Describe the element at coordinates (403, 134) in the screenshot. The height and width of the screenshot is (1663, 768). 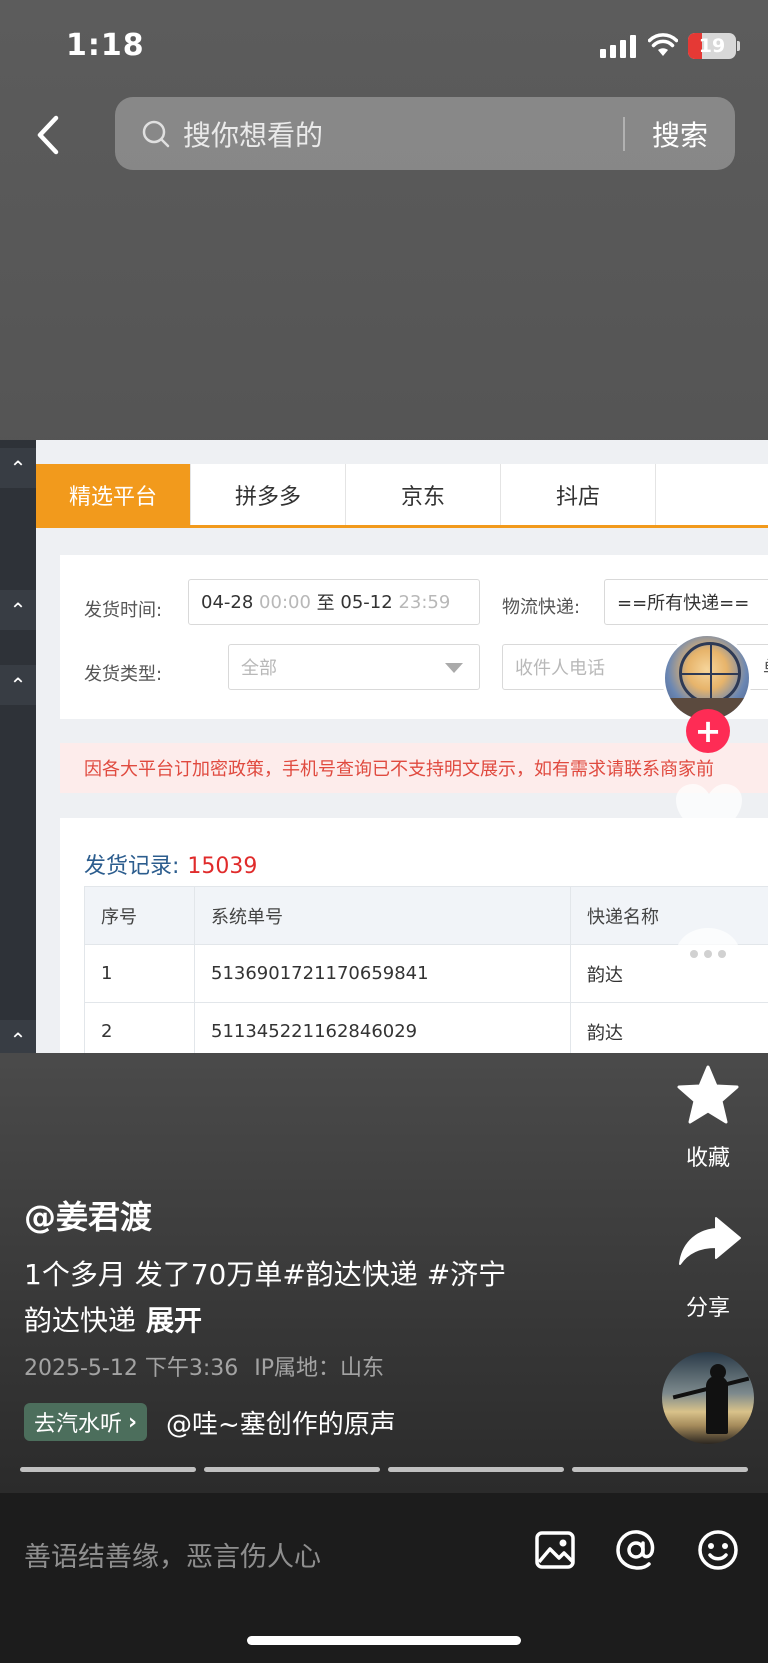
I see `search-input: 搜你想看的` at that location.